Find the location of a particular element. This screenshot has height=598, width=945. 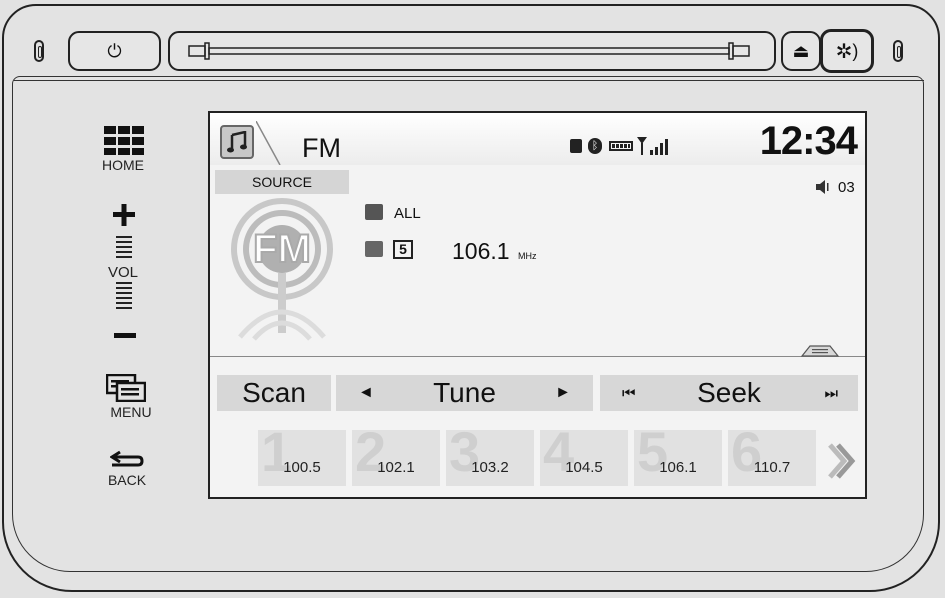

minus-icon is located at coordinates (125, 335).